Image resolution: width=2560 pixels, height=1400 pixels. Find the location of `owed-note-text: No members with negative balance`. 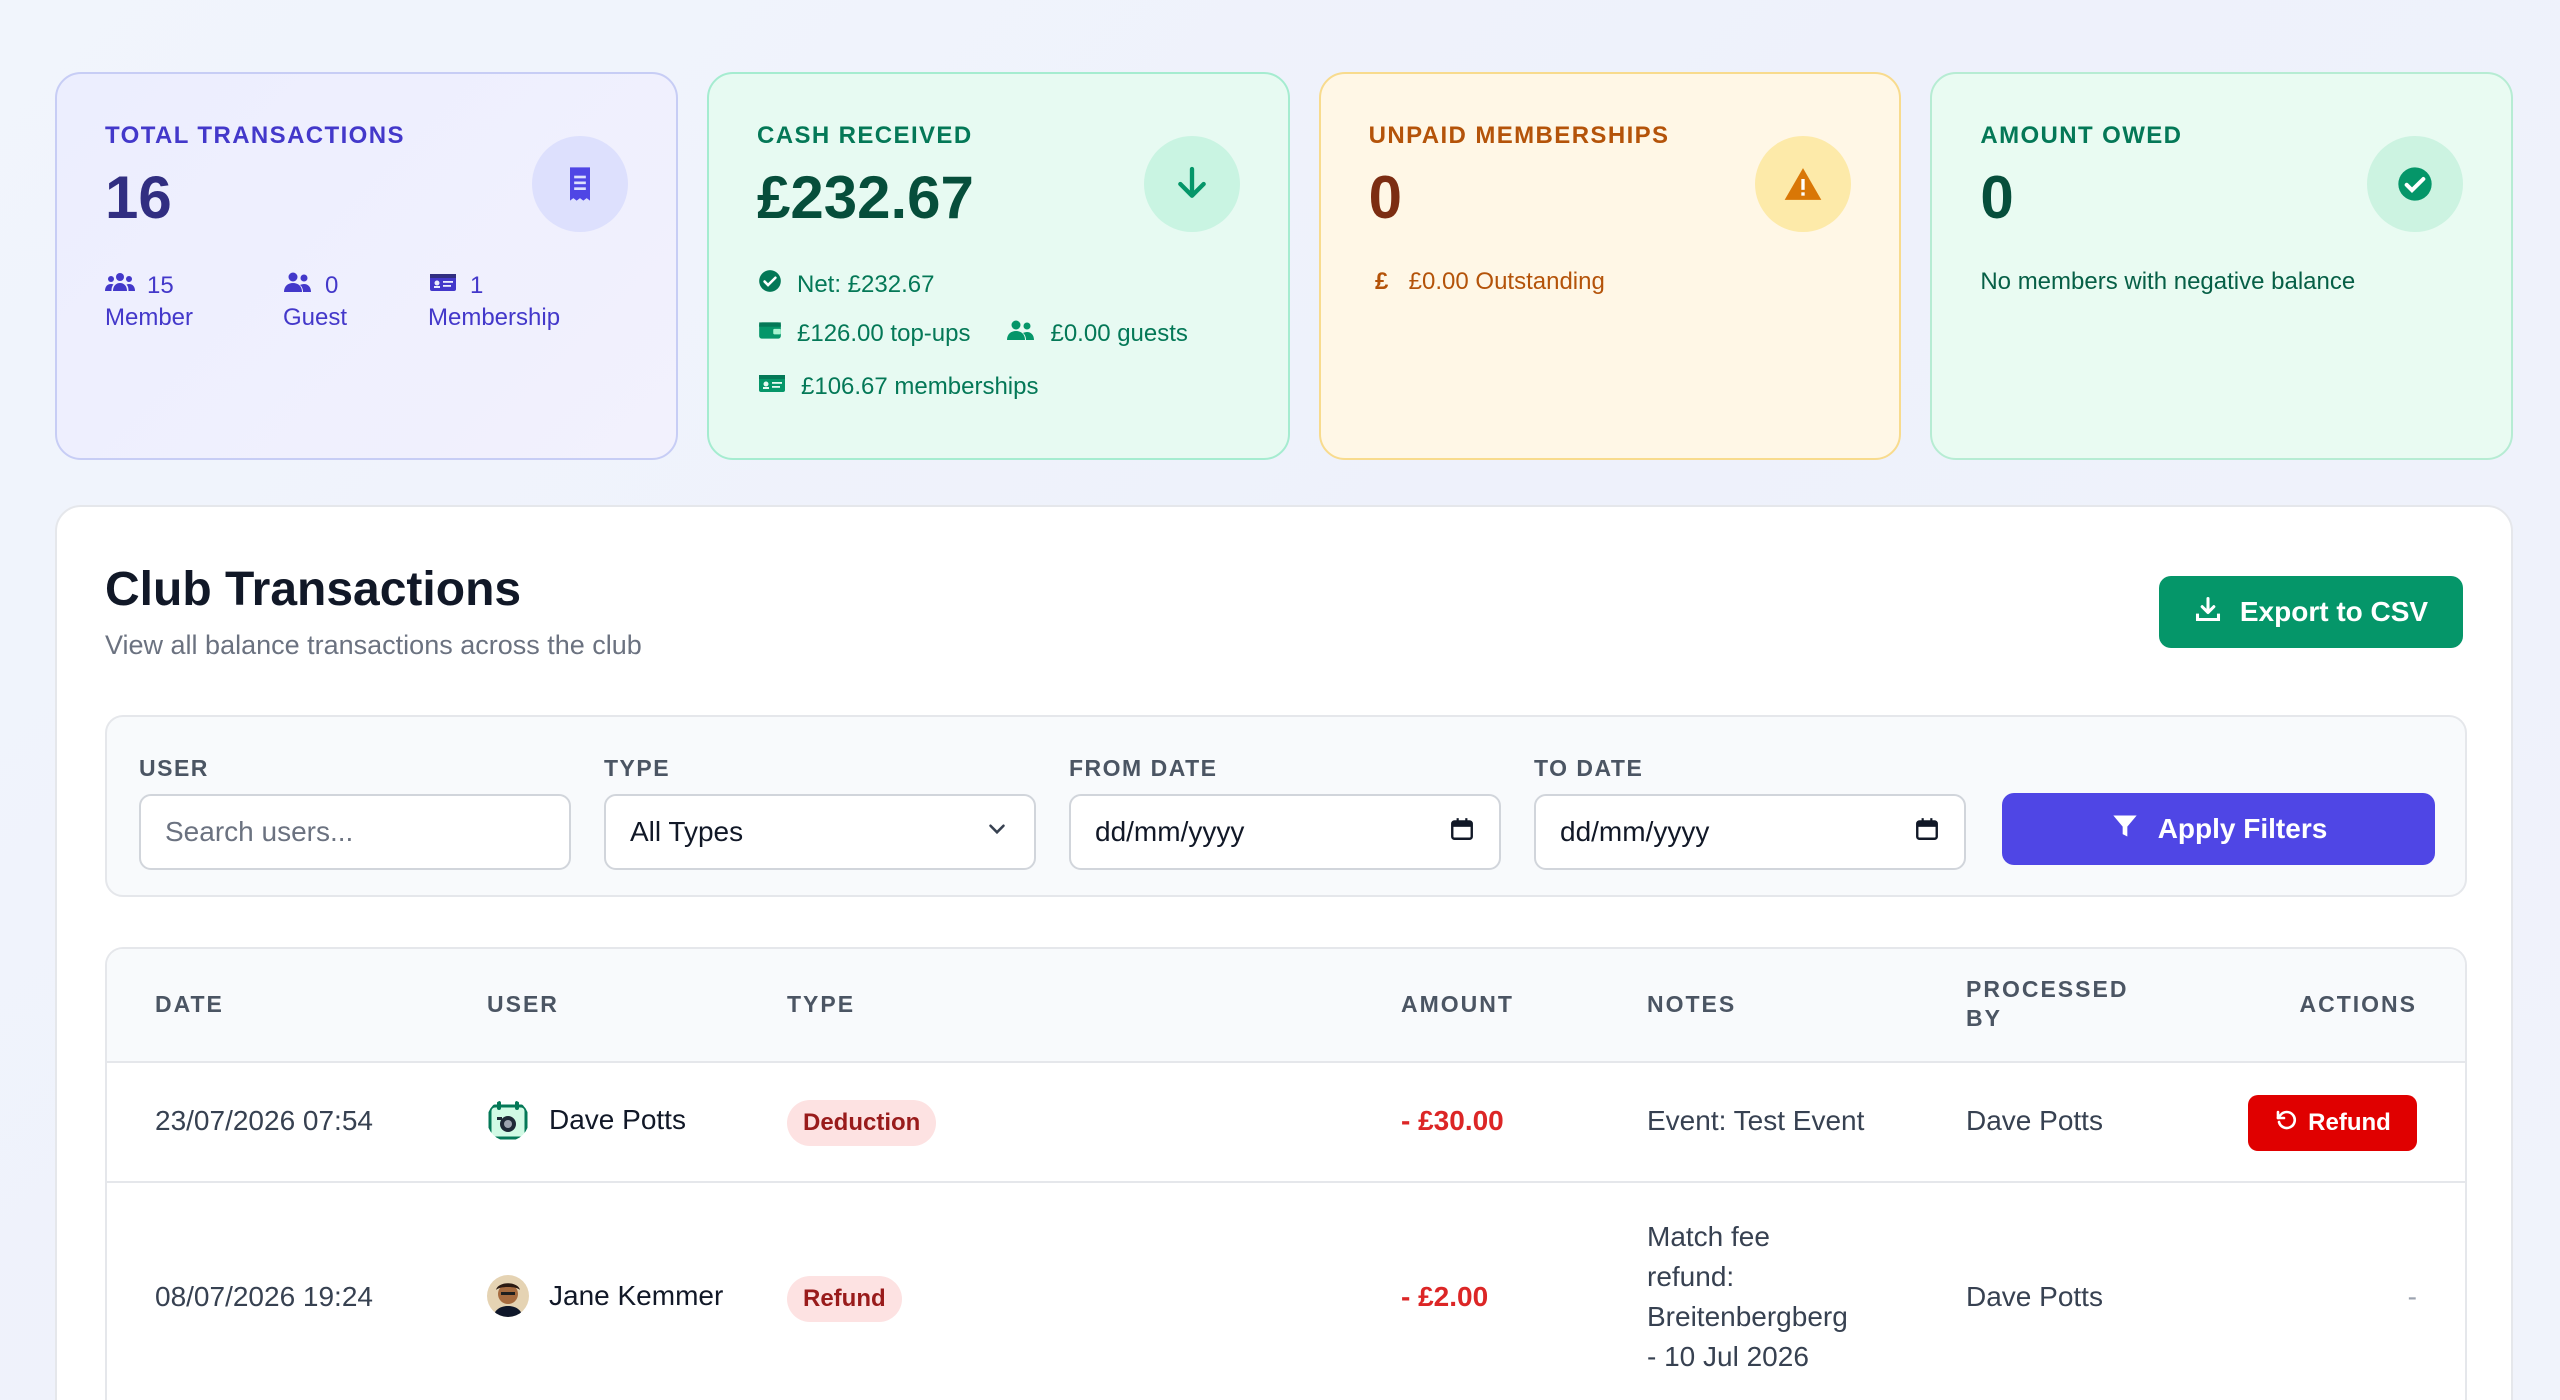

owed-note-text: No members with negative balance is located at coordinates (2168, 281).